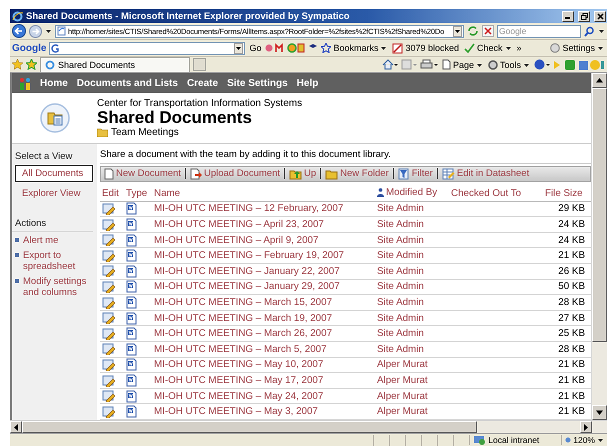 This screenshot has height=446, width=607. Describe the element at coordinates (412, 192) in the screenshot. I see `column-header: Modified By` at that location.